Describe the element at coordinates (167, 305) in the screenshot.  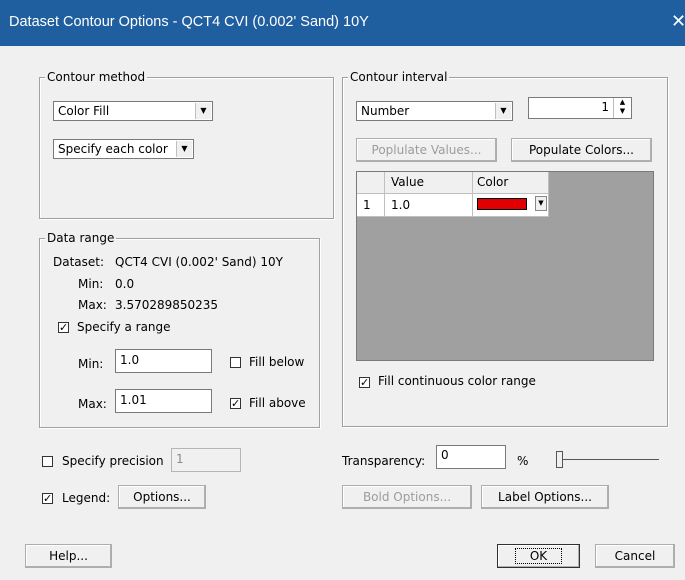
I see `data-max-value: 3.570289850235` at that location.